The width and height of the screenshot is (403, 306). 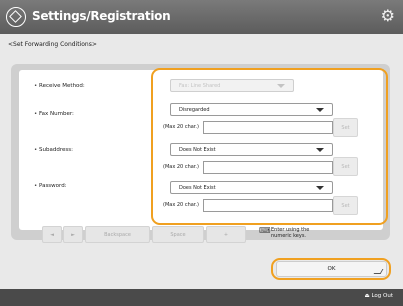 What do you see at coordinates (73, 234) in the screenshot?
I see `cursor-right-button: ►` at bounding box center [73, 234].